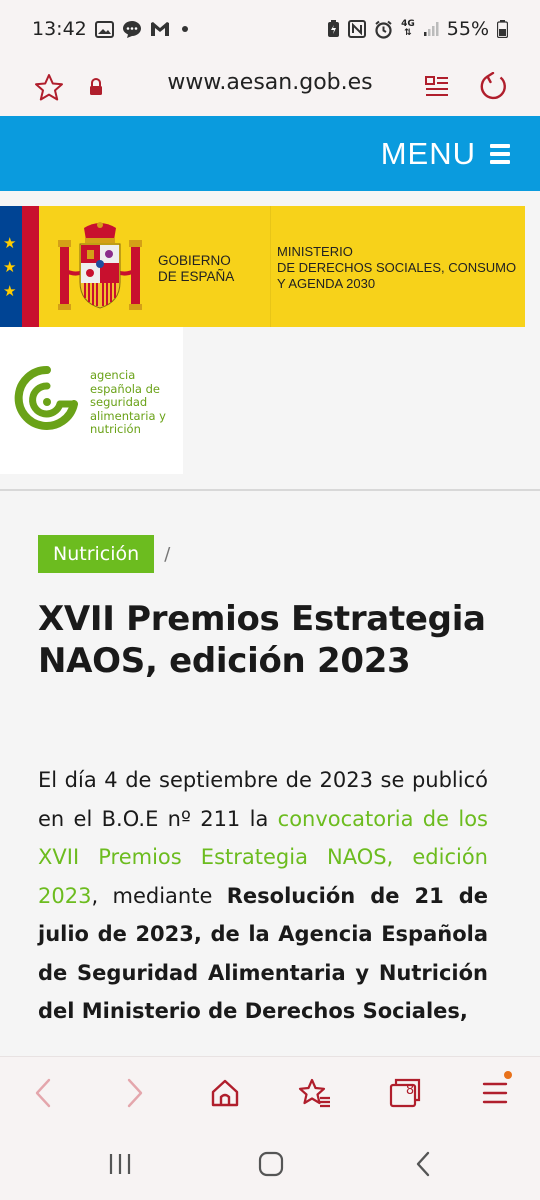 The height and width of the screenshot is (1200, 540). I want to click on hamburger-icon, so click(500, 153).